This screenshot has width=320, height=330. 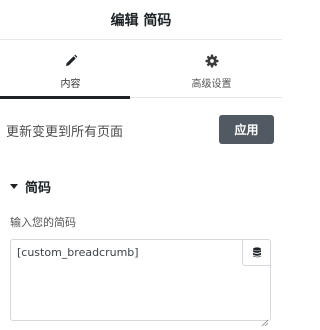 I want to click on panel-header: 编辑 简码, so click(x=141, y=20).